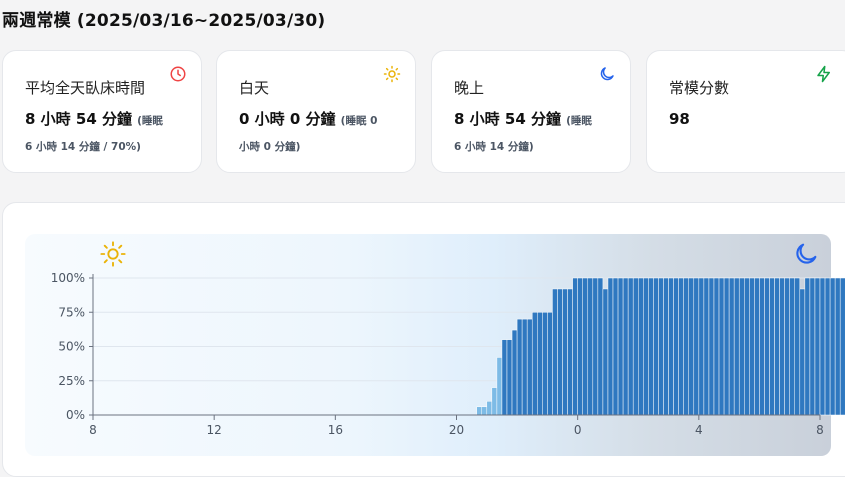  Describe the element at coordinates (214, 430) in the screenshot. I see `x-tick-label: 12` at that location.